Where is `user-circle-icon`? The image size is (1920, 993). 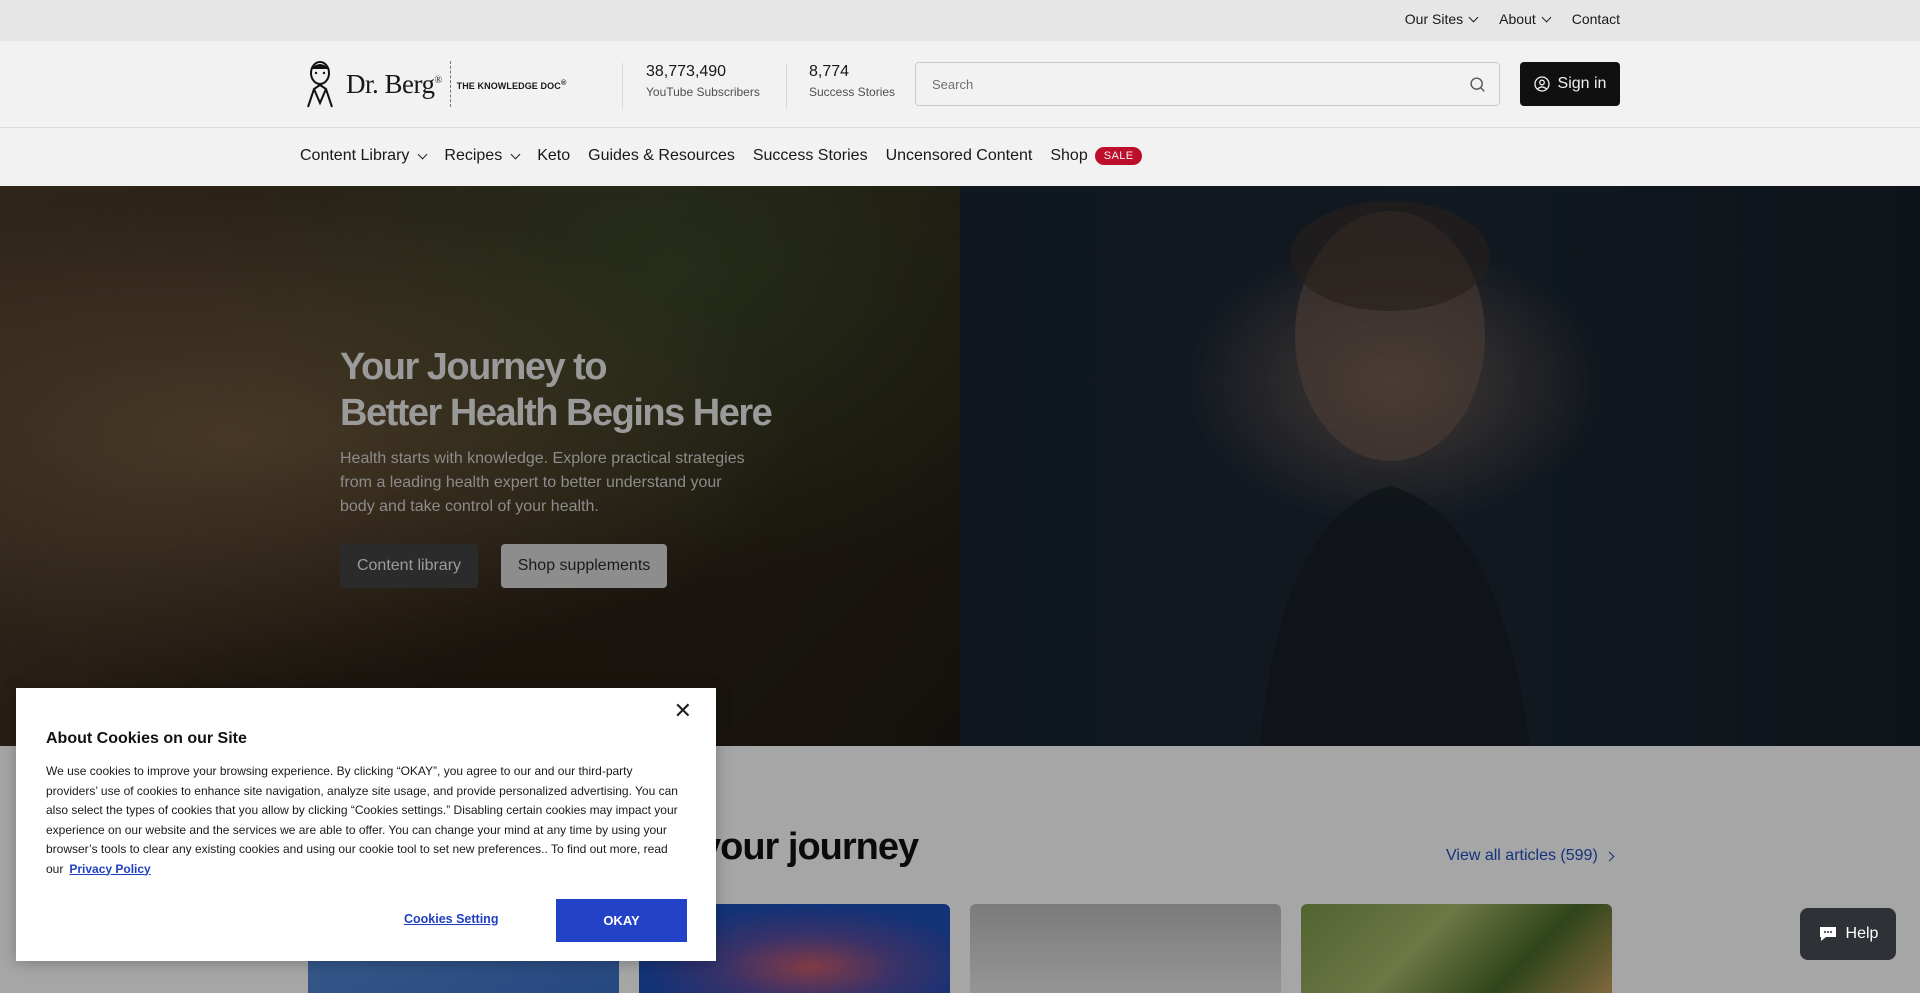
user-circle-icon is located at coordinates (1541, 84).